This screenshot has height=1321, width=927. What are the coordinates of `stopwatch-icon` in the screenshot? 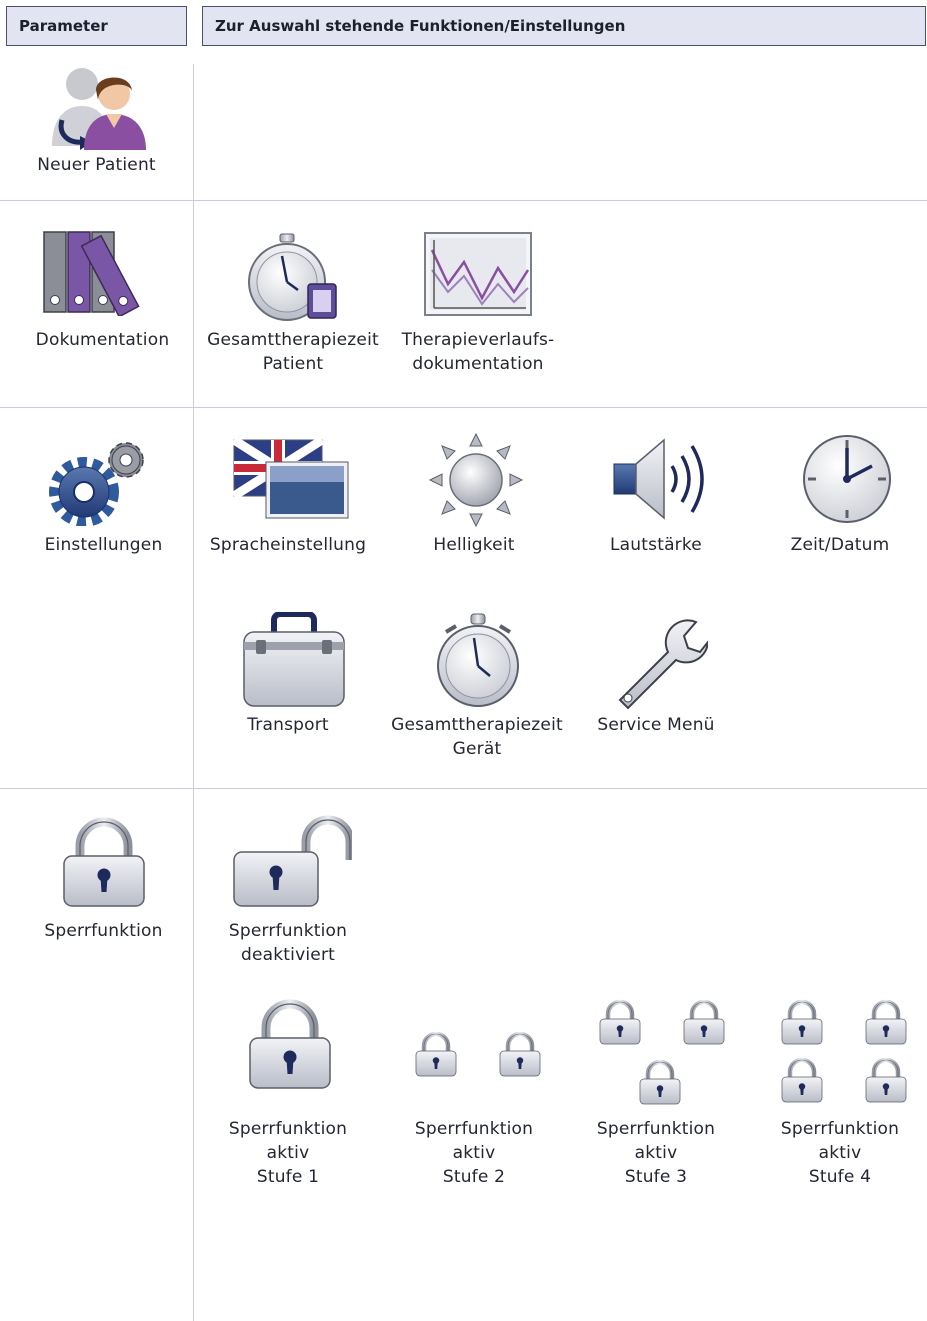 It's located at (478, 661).